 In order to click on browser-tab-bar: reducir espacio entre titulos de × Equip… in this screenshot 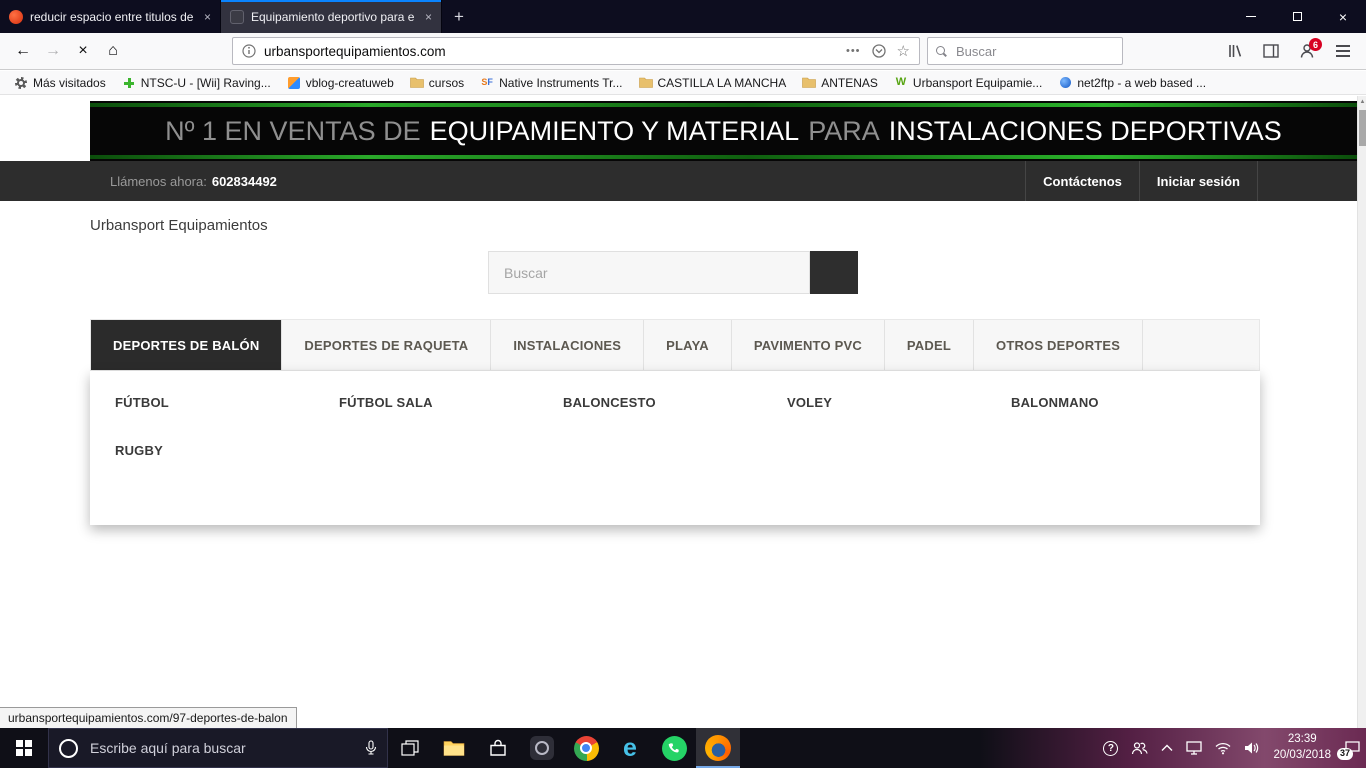, I will do `click(683, 16)`.